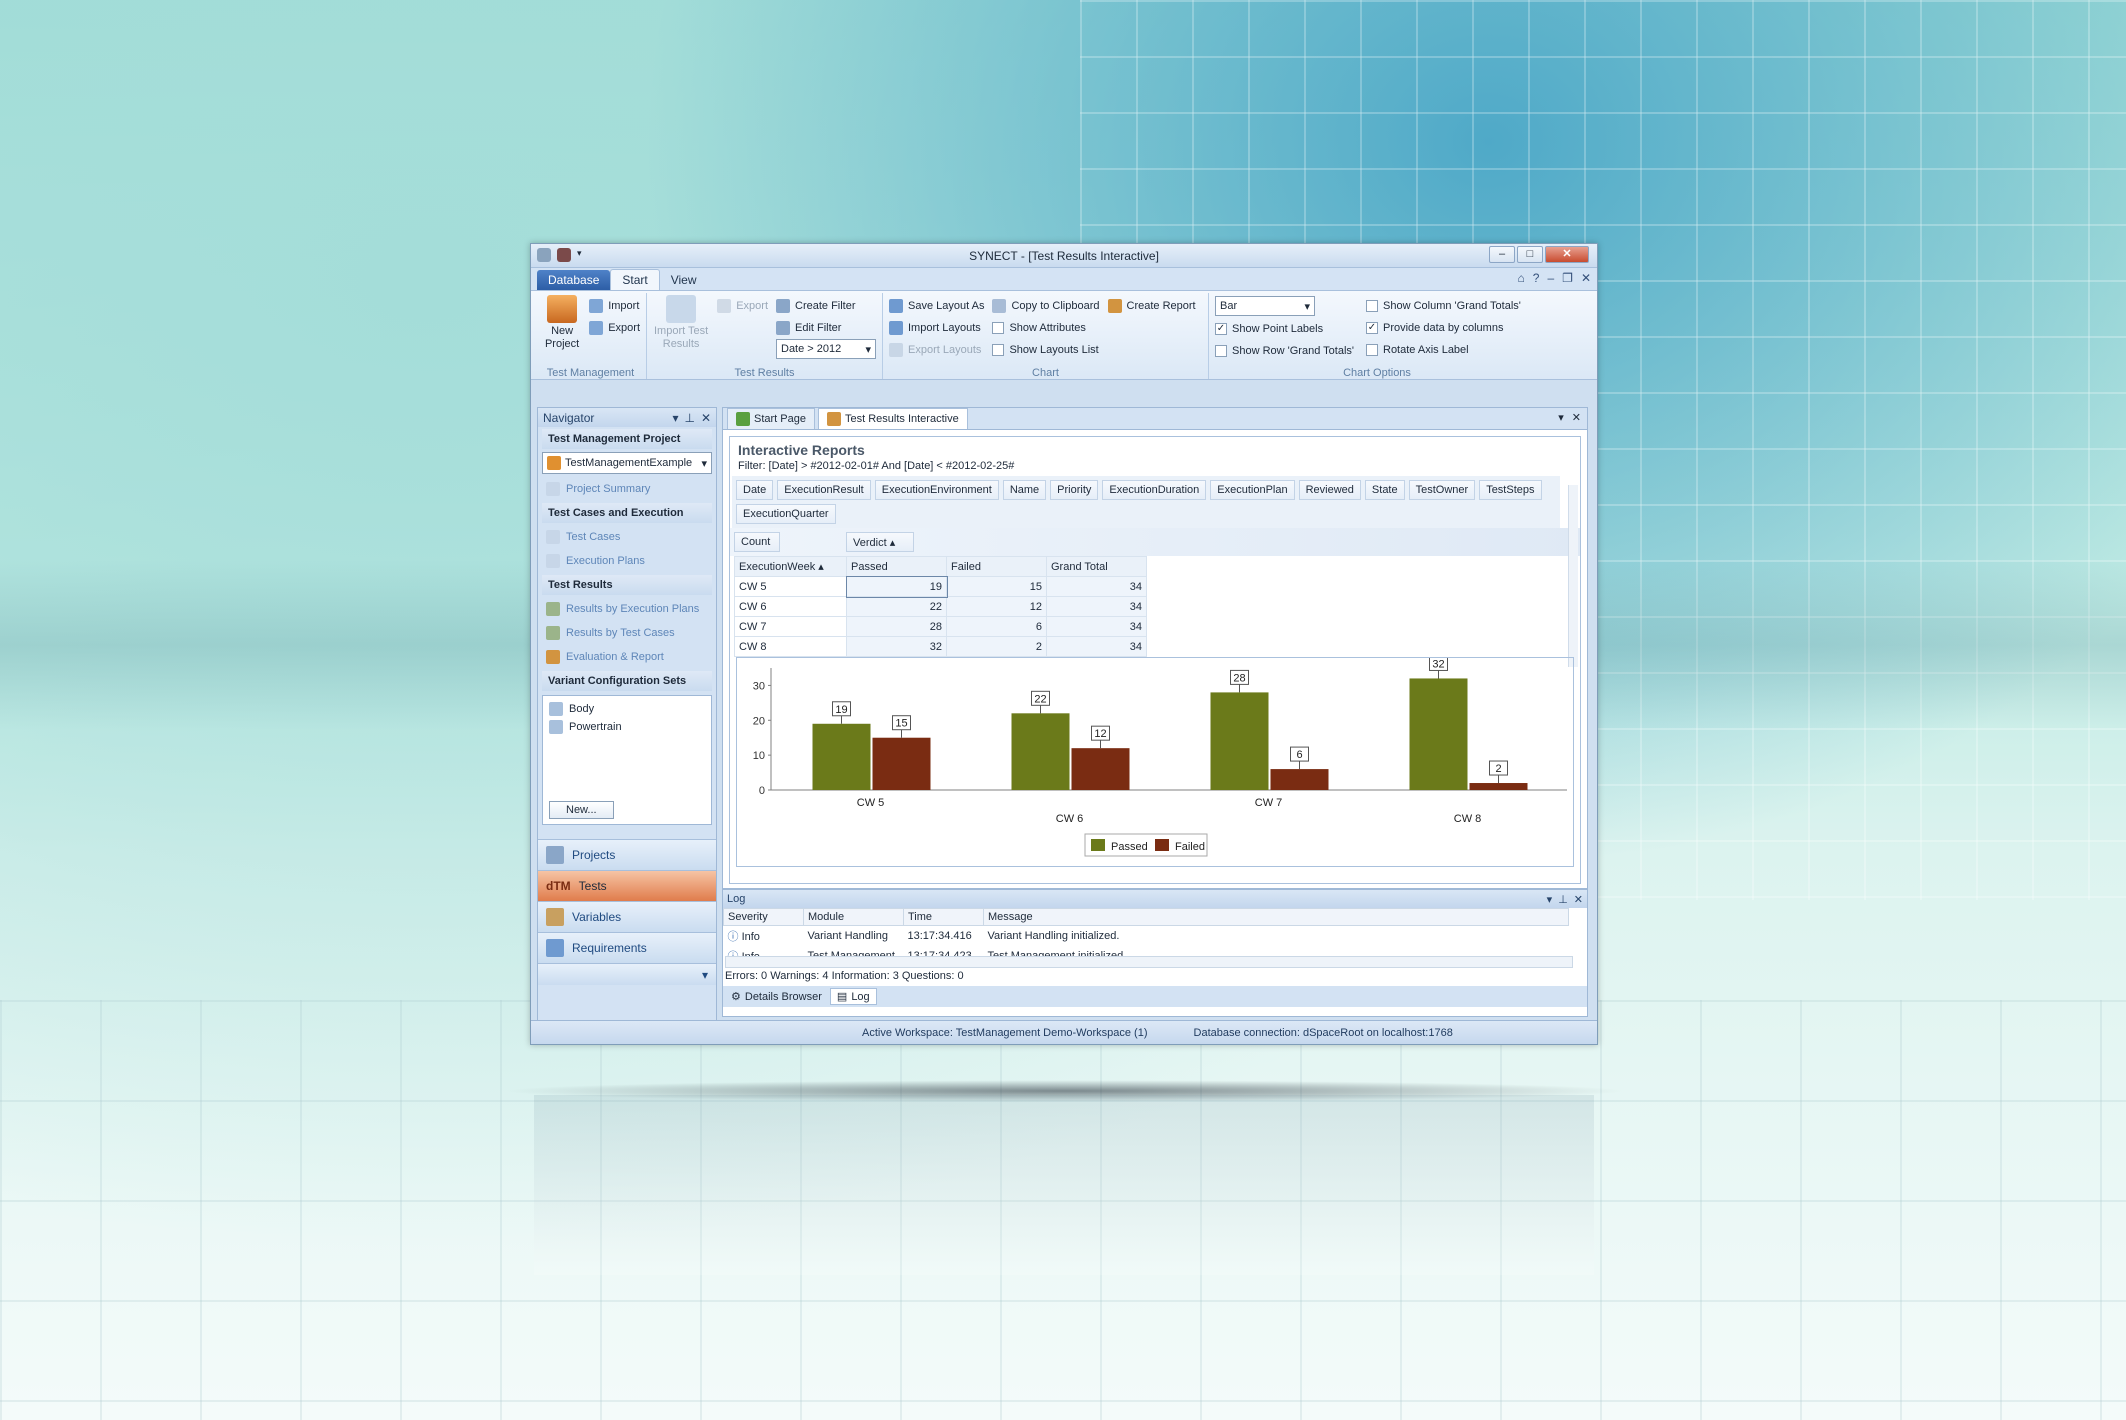  What do you see at coordinates (627, 609) in the screenshot?
I see `nav-results-by-plans: Results by Execution Plans` at bounding box center [627, 609].